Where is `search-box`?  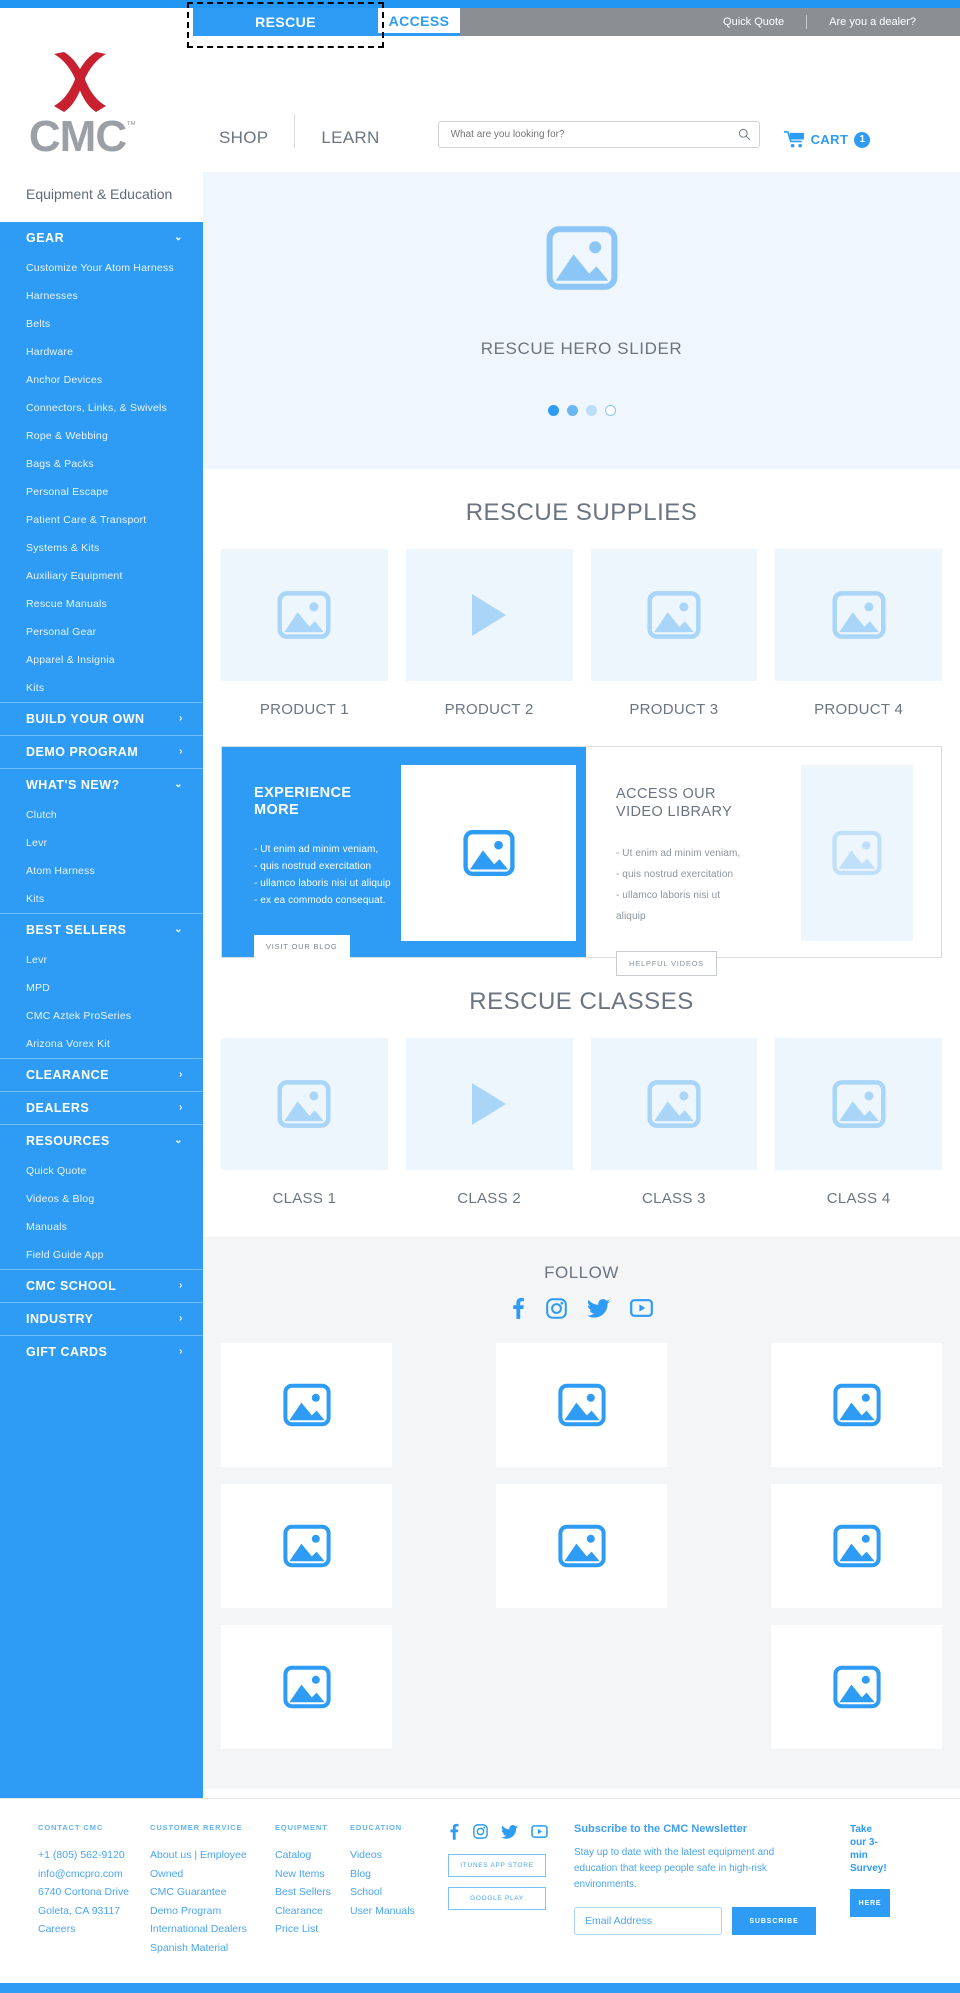 search-box is located at coordinates (598, 134).